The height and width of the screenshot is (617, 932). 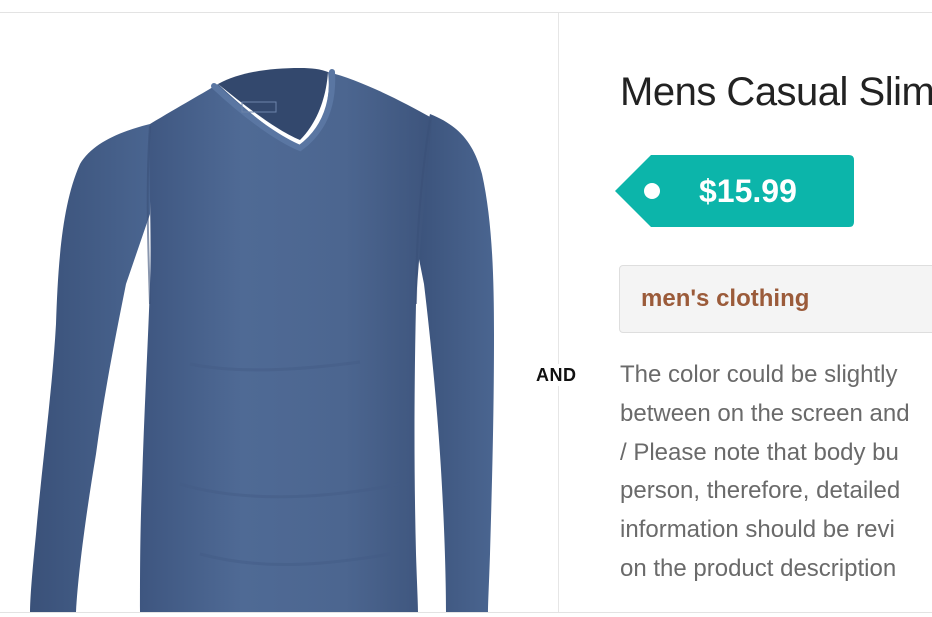 What do you see at coordinates (558, 312) in the screenshot?
I see `column-divider` at bounding box center [558, 312].